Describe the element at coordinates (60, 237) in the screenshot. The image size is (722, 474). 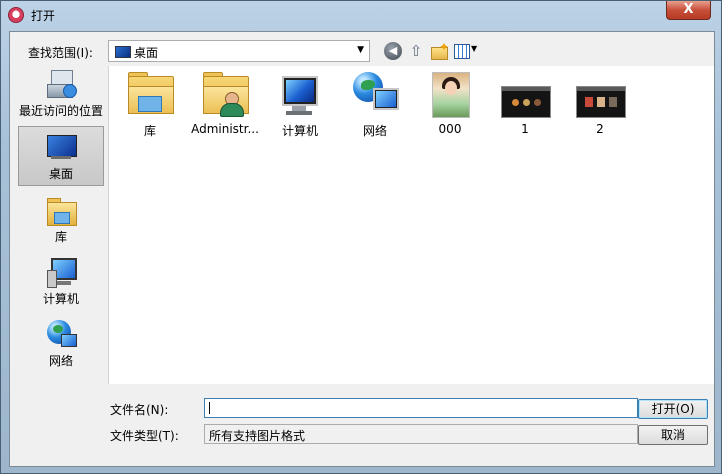
I see `sidebar-item-label: 库` at that location.